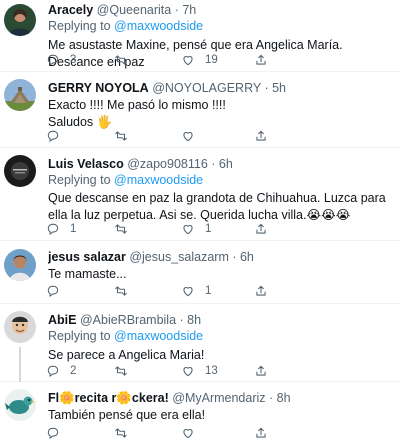 This screenshot has width=400, height=443. Describe the element at coordinates (61, 60) in the screenshot. I see `reply-button: 3` at that location.